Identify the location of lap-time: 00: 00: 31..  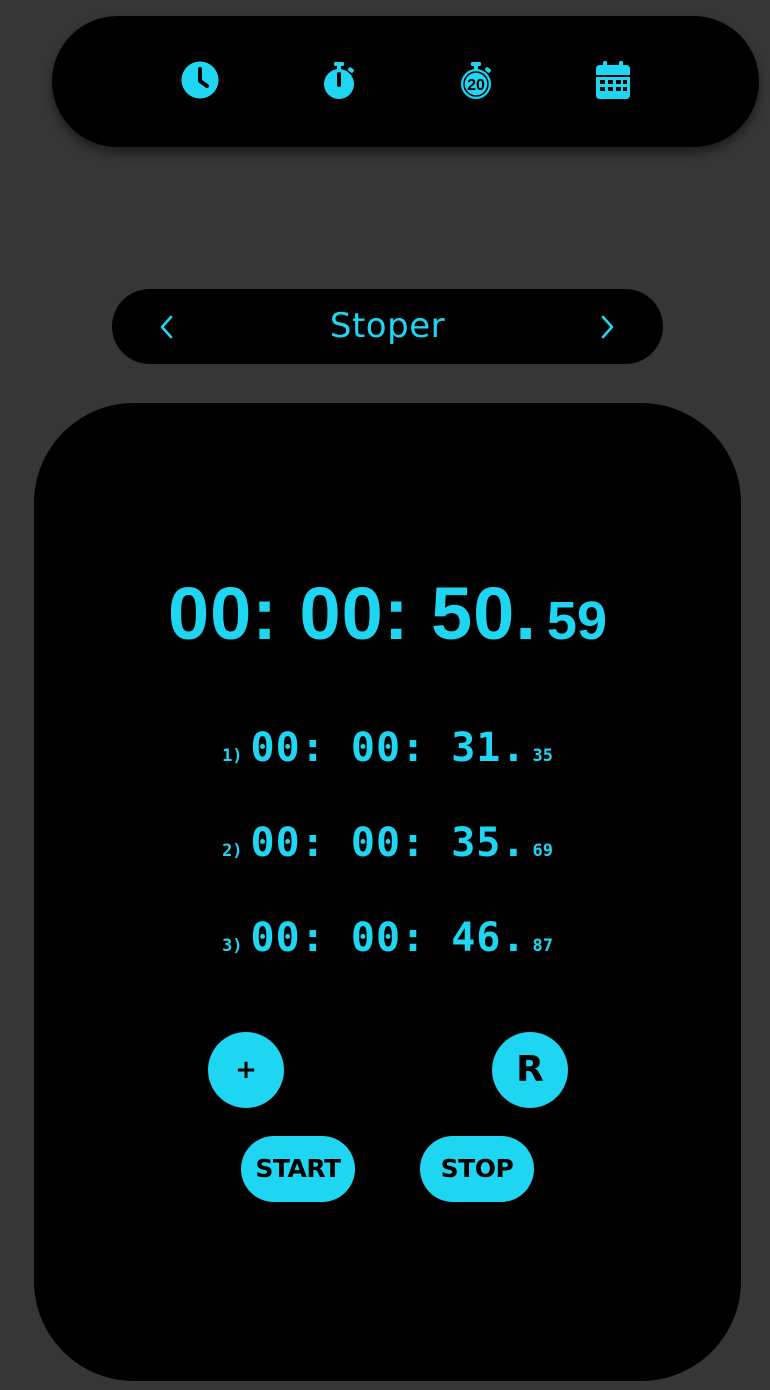
(388, 748).